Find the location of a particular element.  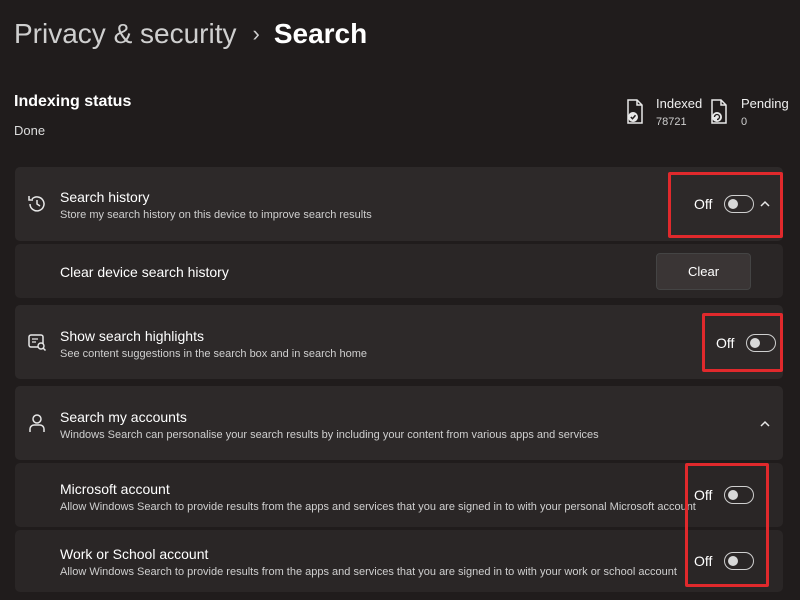

indexing-status-value: Done is located at coordinates (30, 130).